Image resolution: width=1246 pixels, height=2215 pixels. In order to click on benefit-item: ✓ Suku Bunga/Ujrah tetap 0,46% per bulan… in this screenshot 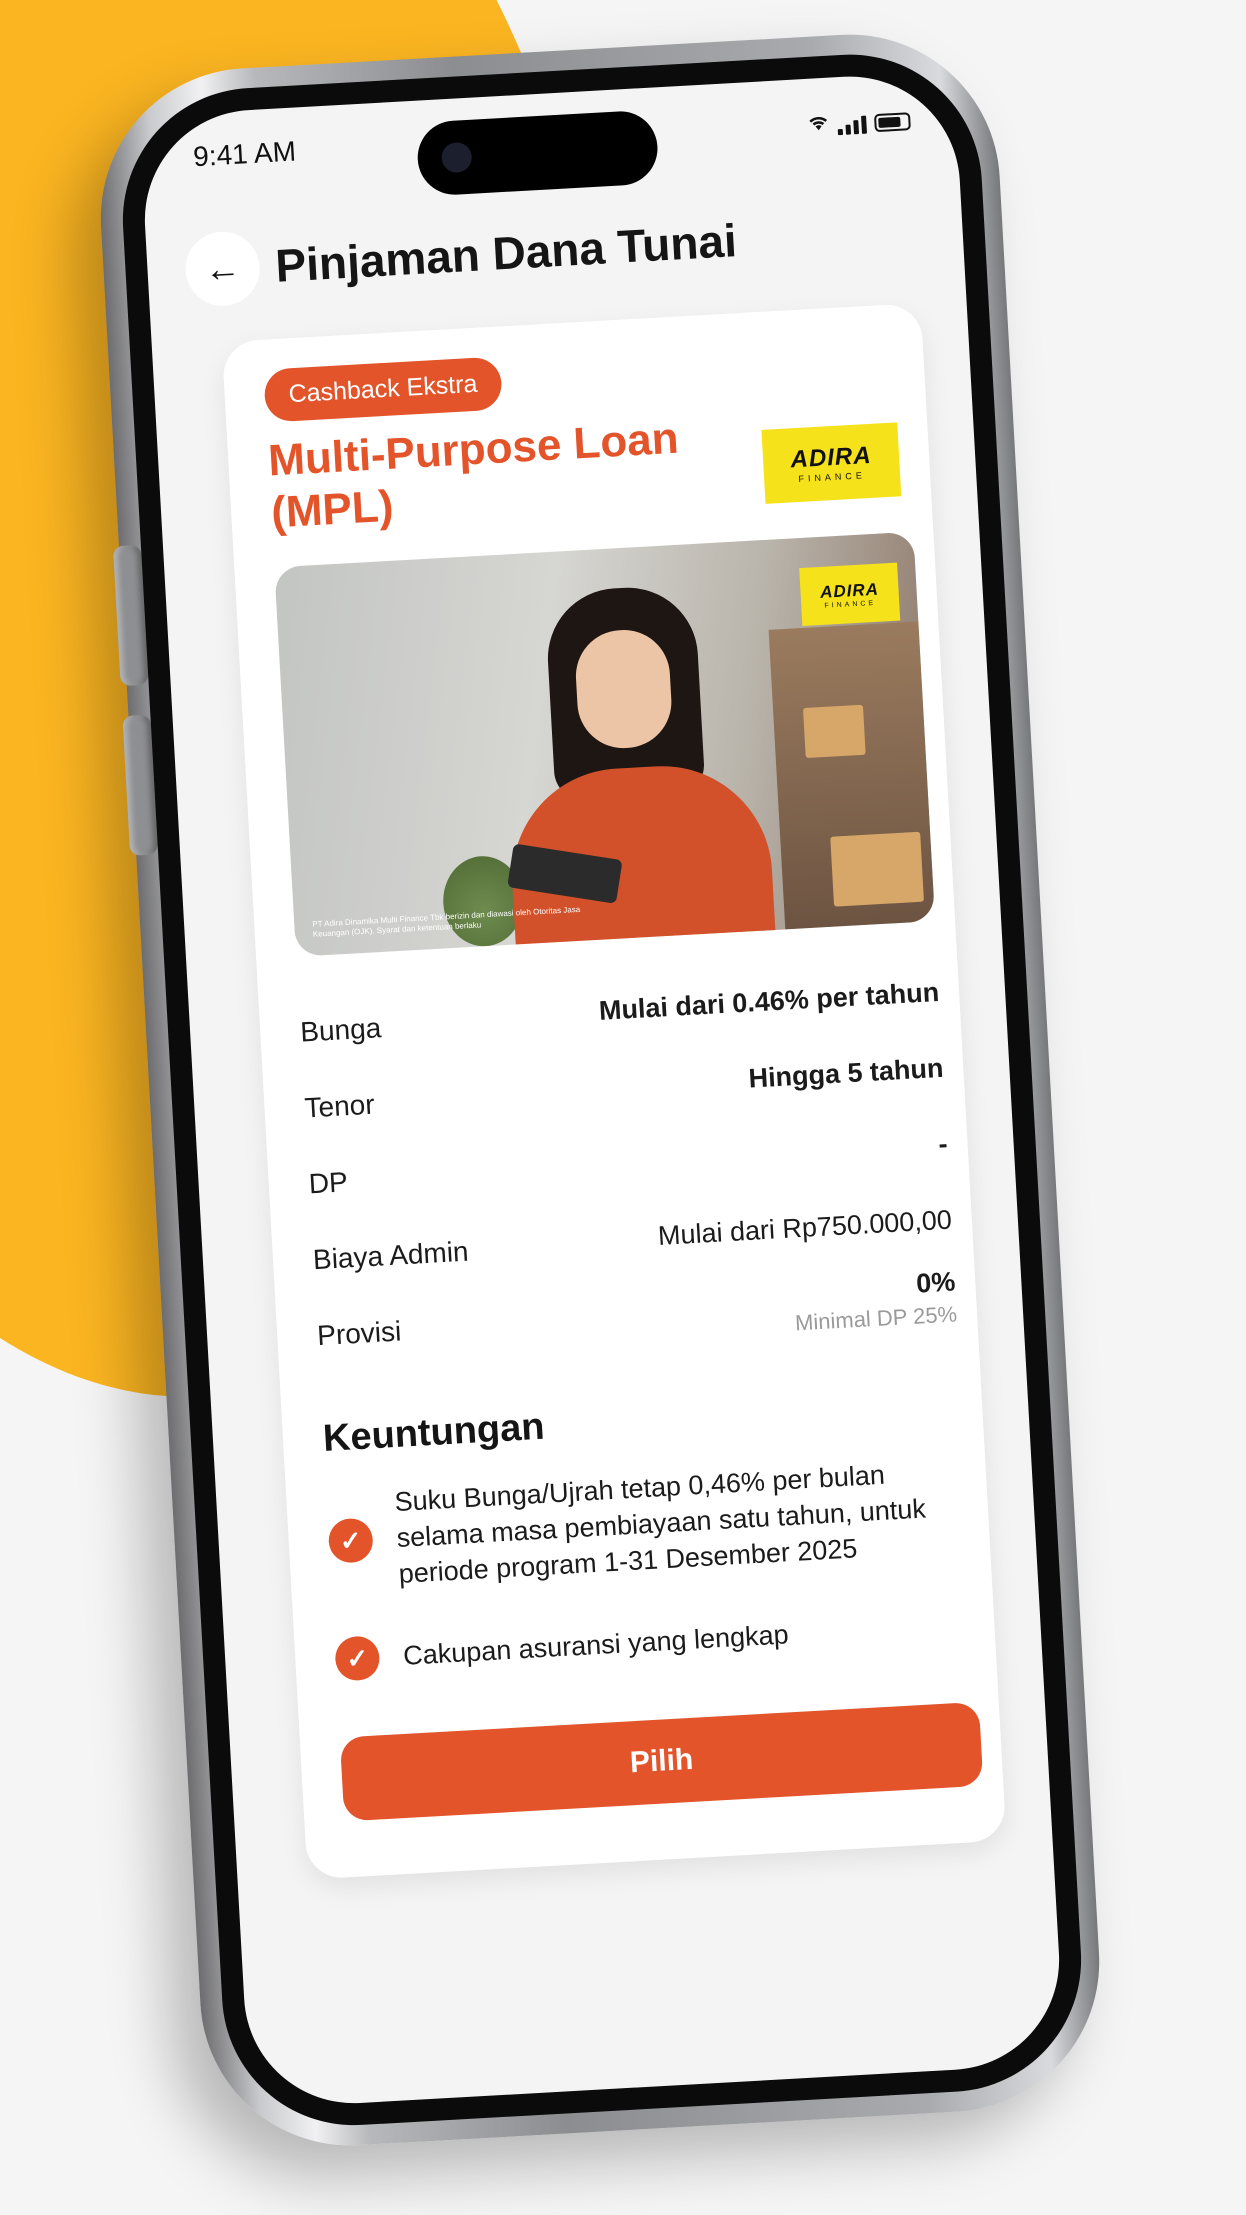, I will do `click(638, 1524)`.